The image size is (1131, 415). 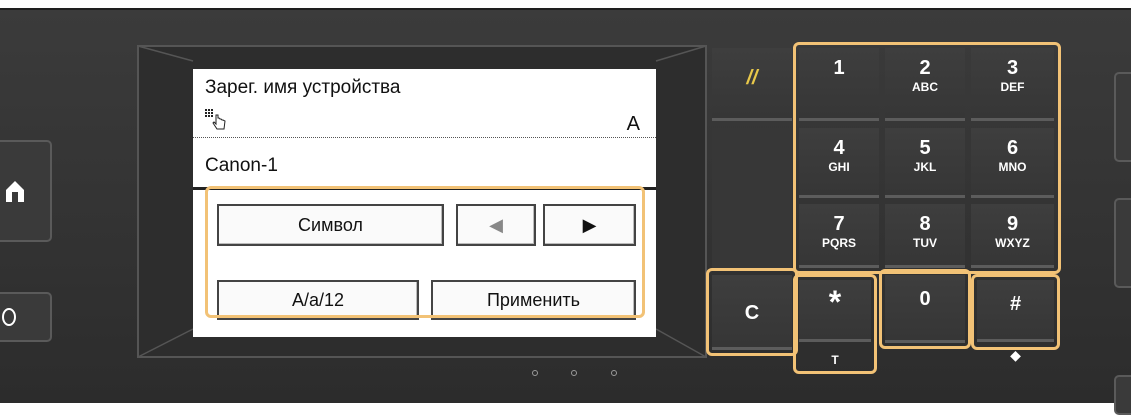 I want to click on tone-label: T, so click(x=835, y=360).